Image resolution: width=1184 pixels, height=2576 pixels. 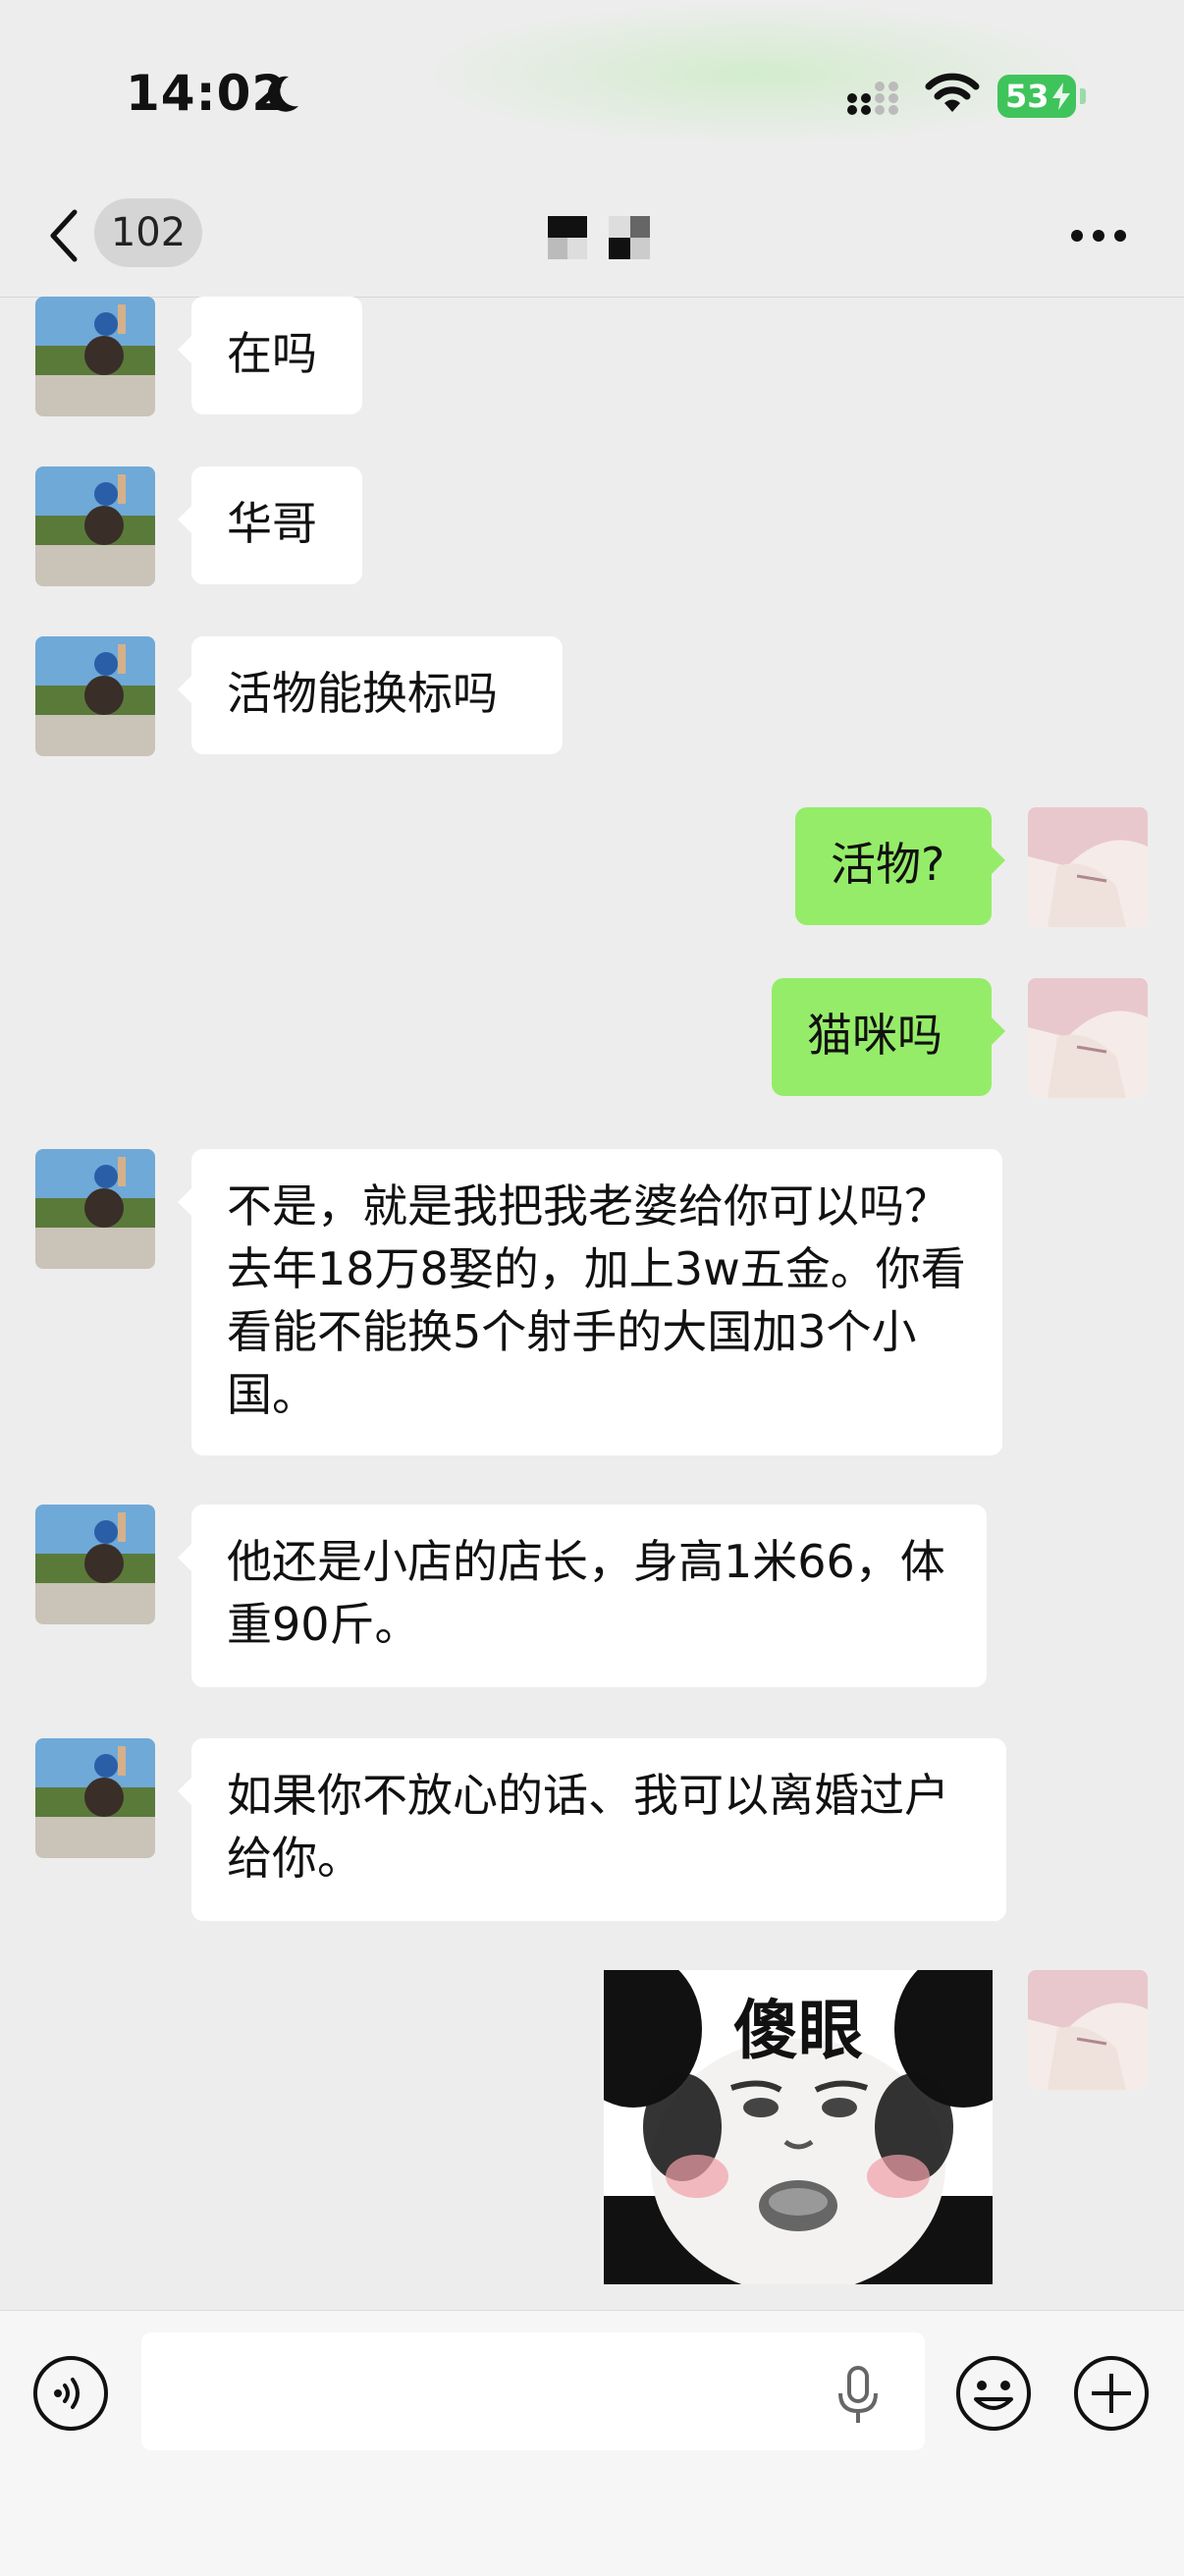 I want to click on outgoing-message-bubble: 猫咪吗, so click(x=889, y=1037).